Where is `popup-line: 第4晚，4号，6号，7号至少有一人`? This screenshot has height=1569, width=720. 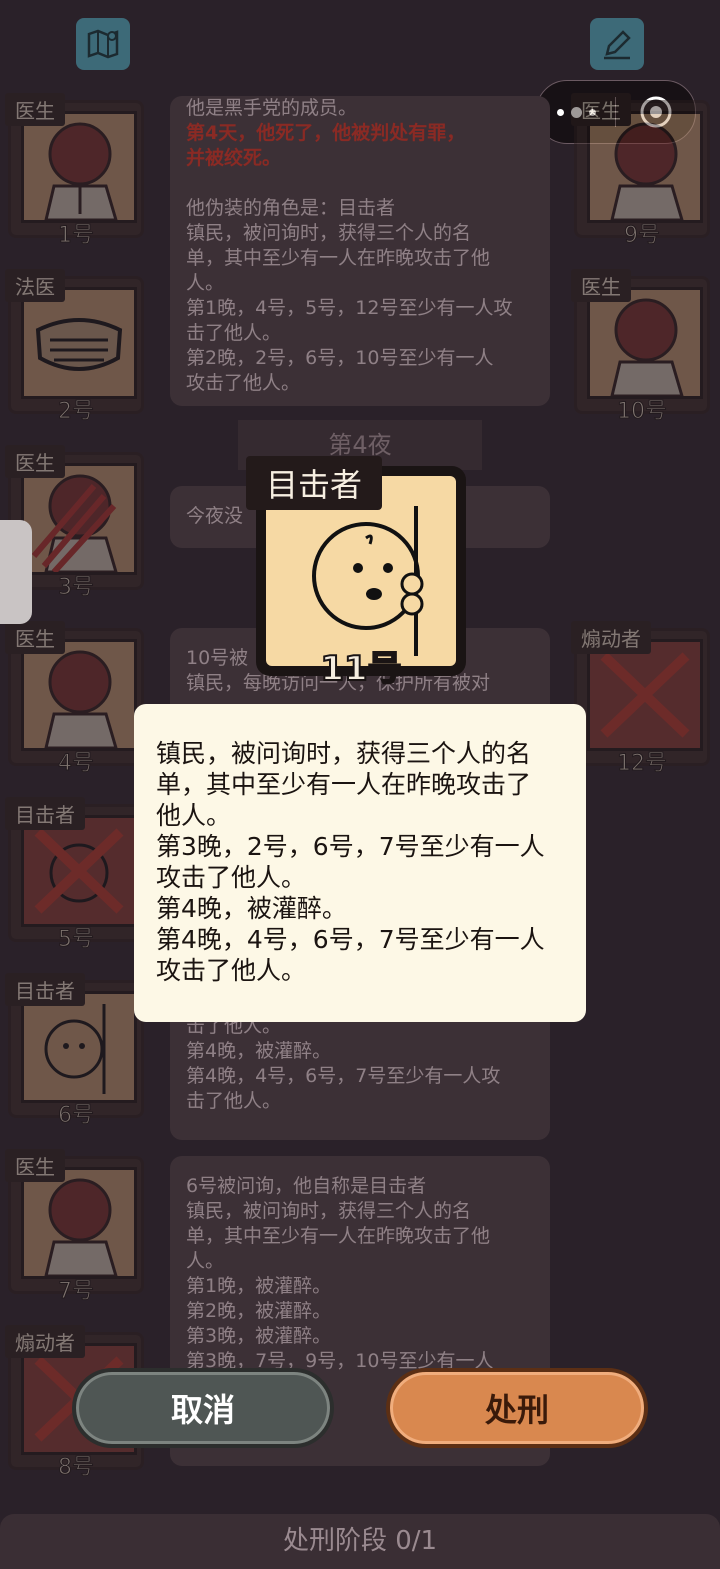
popup-line: 第4晚，4号，6号，7号至少有一人 is located at coordinates (350, 939).